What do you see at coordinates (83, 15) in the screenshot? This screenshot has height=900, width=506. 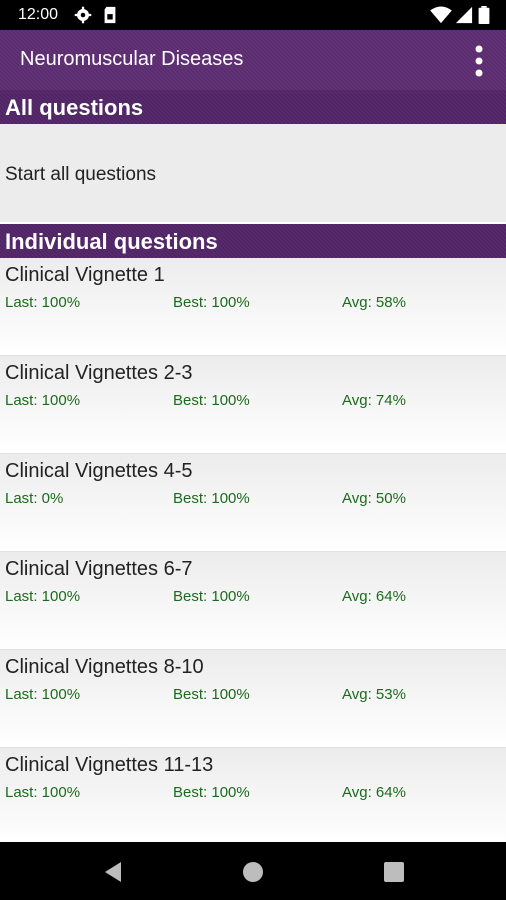 I see `settings-icon` at bounding box center [83, 15].